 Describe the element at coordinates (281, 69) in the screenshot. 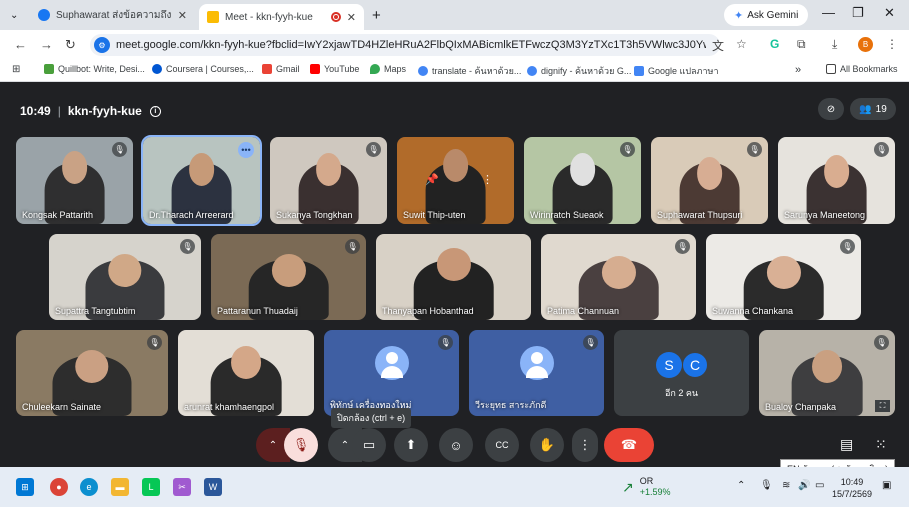

I see `bookmark-gmail: Gmail` at that location.